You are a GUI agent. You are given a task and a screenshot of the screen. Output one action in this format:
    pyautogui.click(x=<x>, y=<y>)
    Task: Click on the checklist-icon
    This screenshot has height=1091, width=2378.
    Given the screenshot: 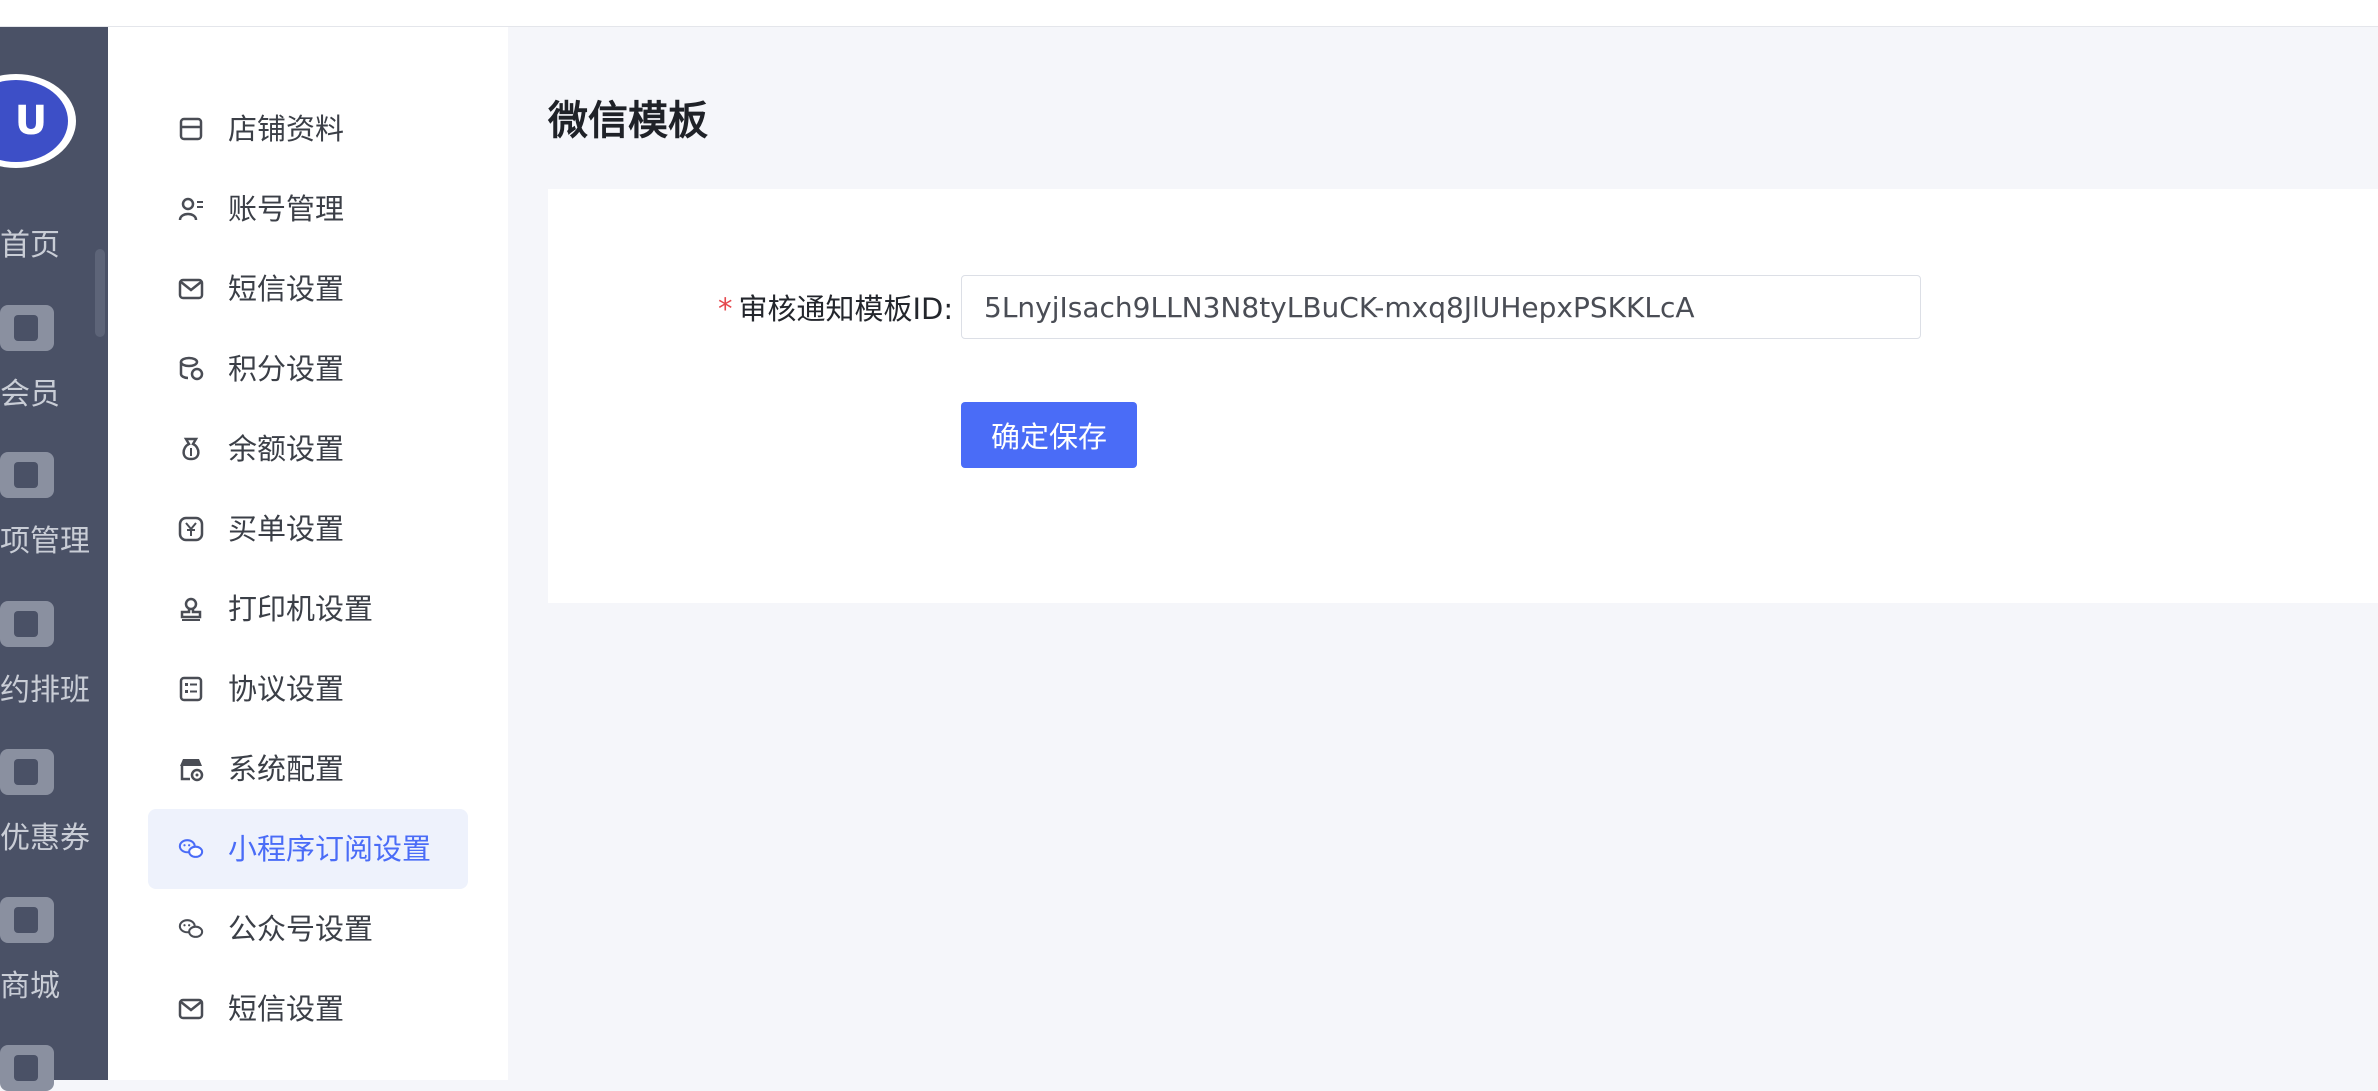 What is the action you would take?
    pyautogui.click(x=191, y=689)
    